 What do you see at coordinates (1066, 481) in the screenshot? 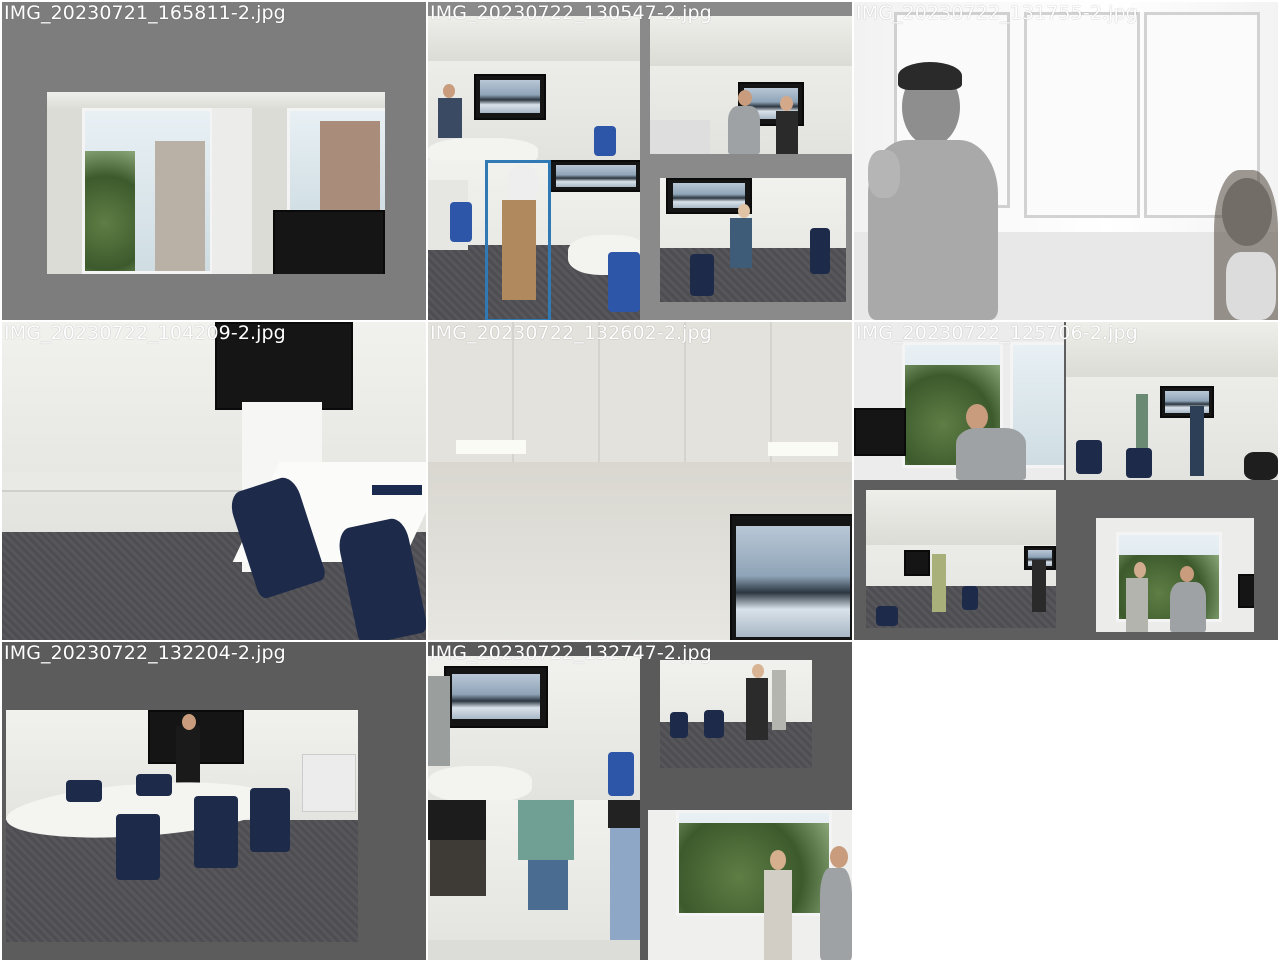
I see `mosaic-tile-6: IMG_20230722_125706-2.jpg` at bounding box center [1066, 481].